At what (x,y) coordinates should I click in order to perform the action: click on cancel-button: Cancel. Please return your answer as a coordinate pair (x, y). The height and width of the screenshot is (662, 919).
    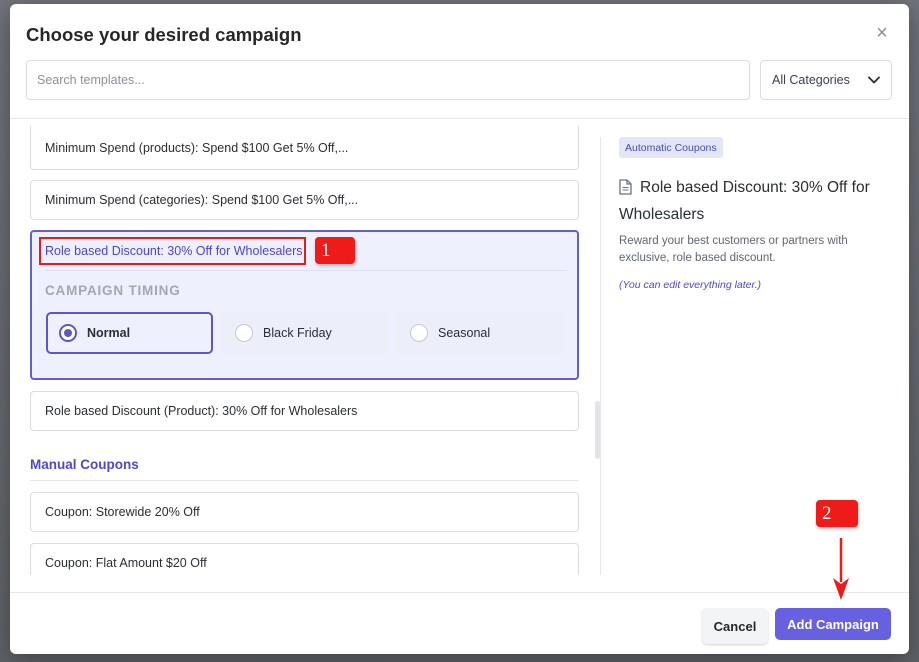
    Looking at the image, I should click on (735, 626).